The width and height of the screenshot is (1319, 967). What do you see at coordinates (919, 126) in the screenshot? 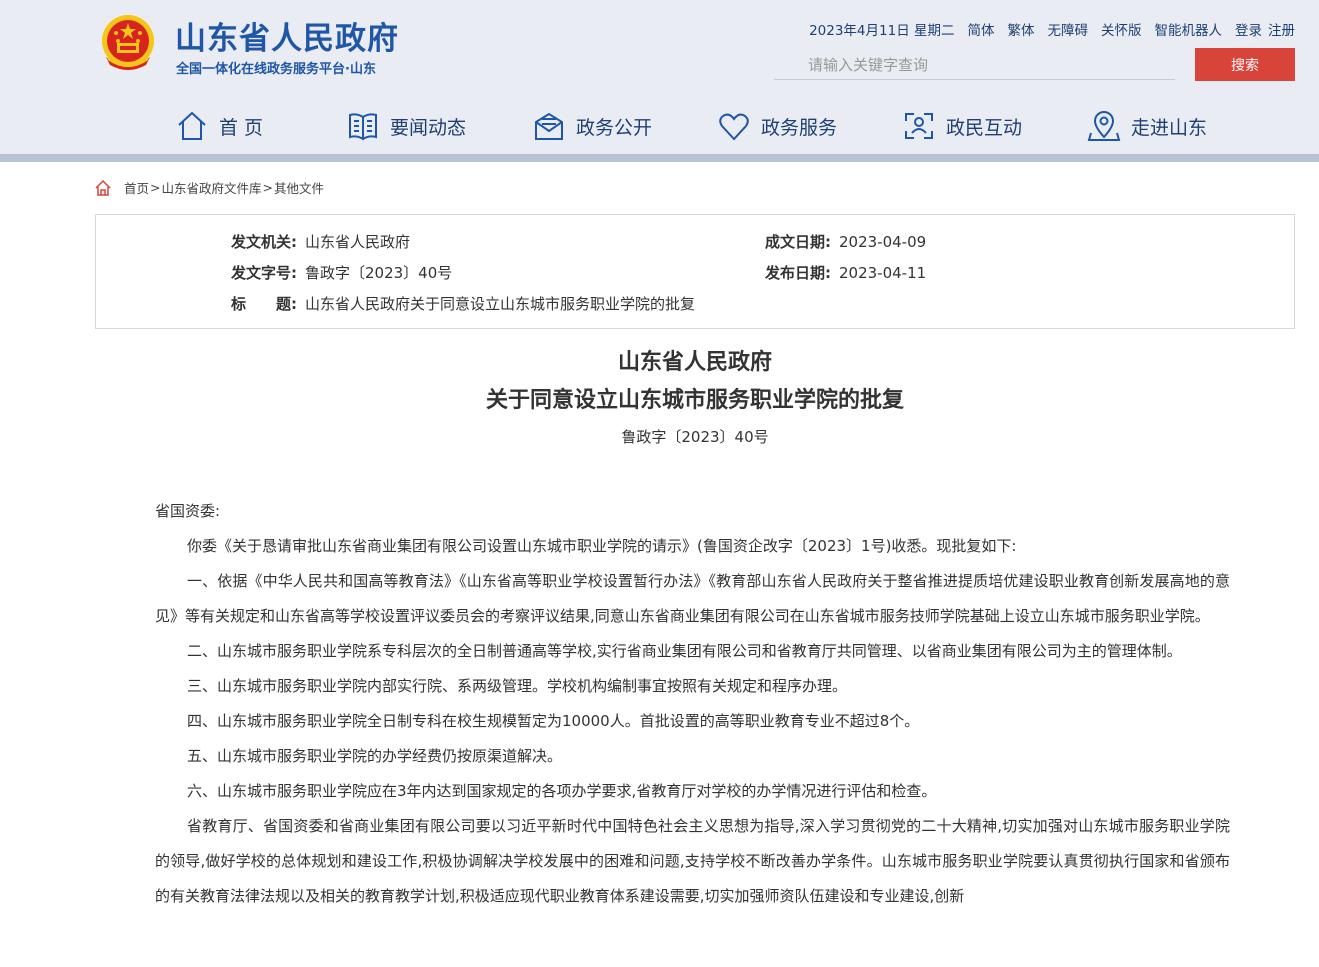
I see `interaction-icon` at bounding box center [919, 126].